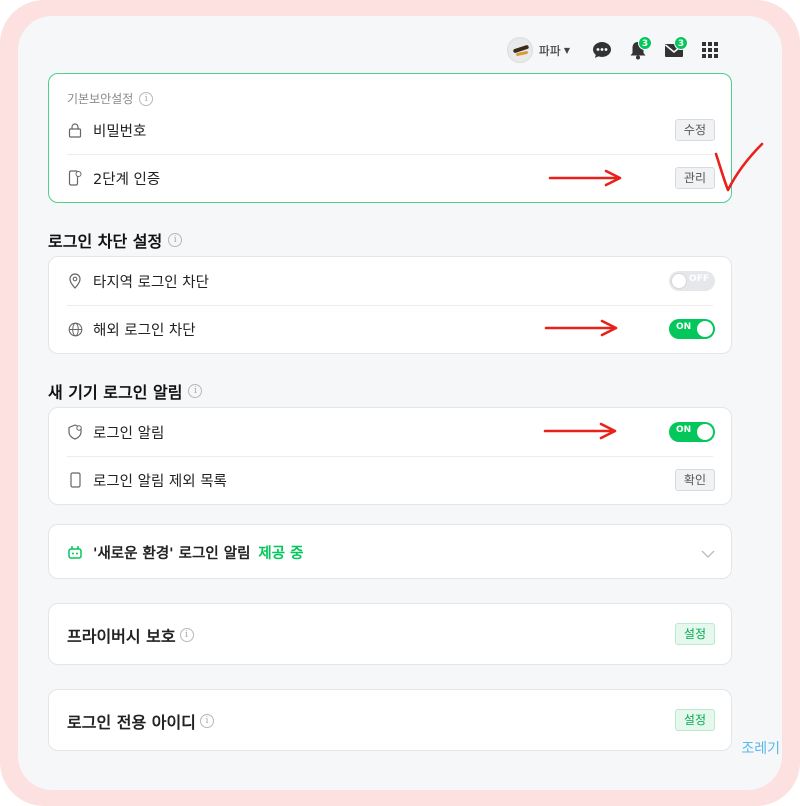  Describe the element at coordinates (645, 43) in the screenshot. I see `notification-badge: 3` at that location.